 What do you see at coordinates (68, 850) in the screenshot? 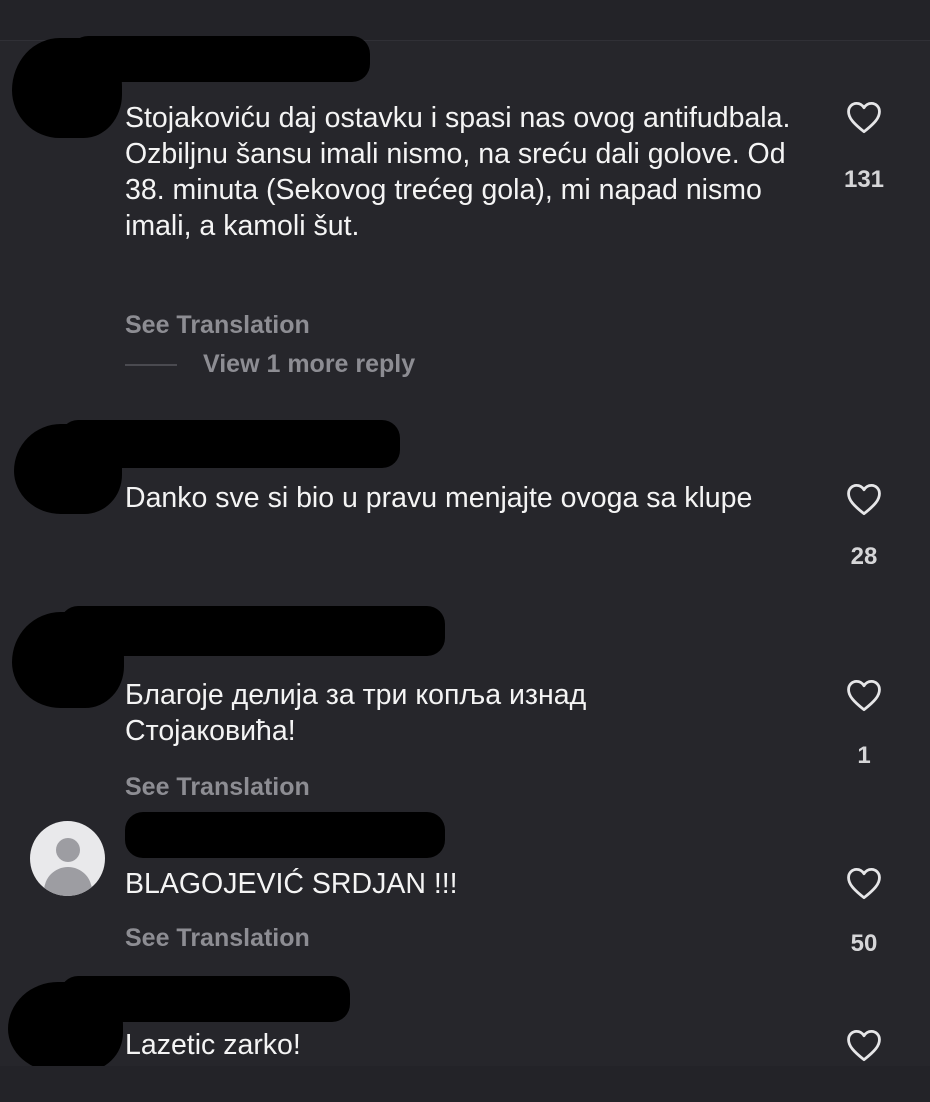
I see `avatar-head` at bounding box center [68, 850].